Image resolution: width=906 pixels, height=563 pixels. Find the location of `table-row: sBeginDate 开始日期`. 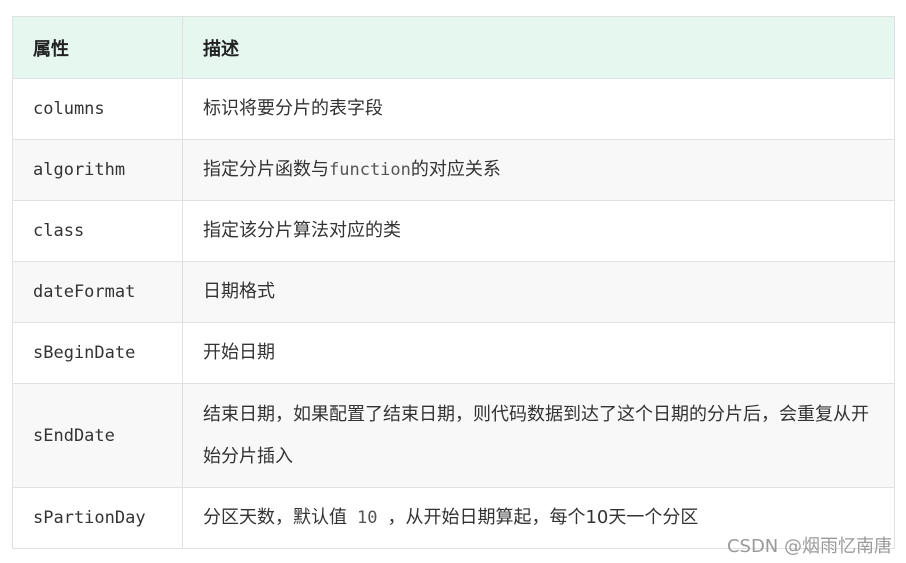

table-row: sBeginDate 开始日期 is located at coordinates (453, 353).